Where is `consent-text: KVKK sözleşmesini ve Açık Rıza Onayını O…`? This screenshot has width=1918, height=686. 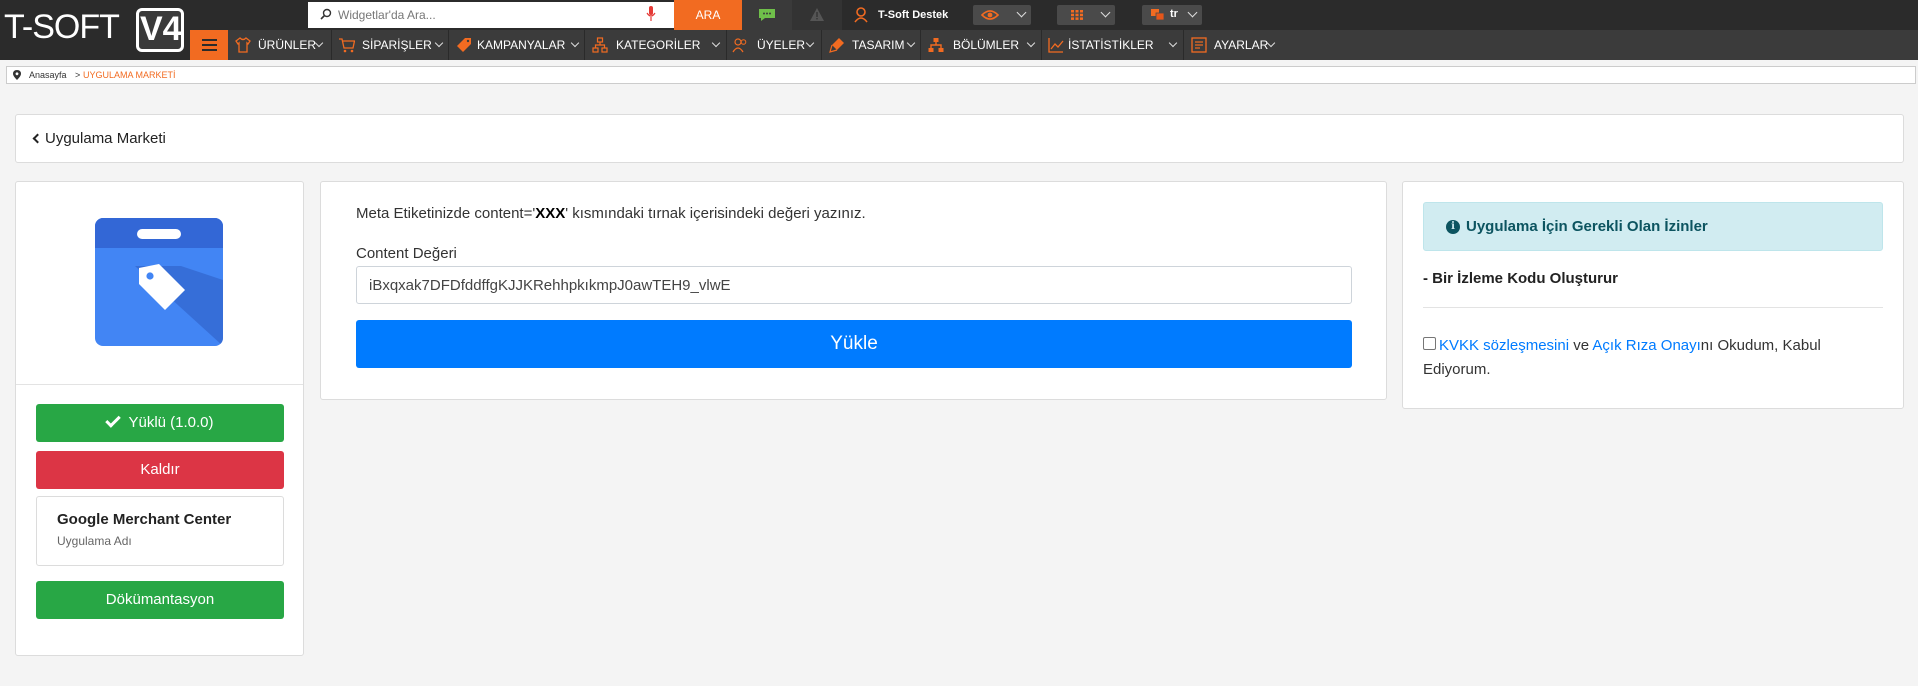 consent-text: KVKK sözleşmesini ve Açık Rıza Onayını O… is located at coordinates (1643, 358).